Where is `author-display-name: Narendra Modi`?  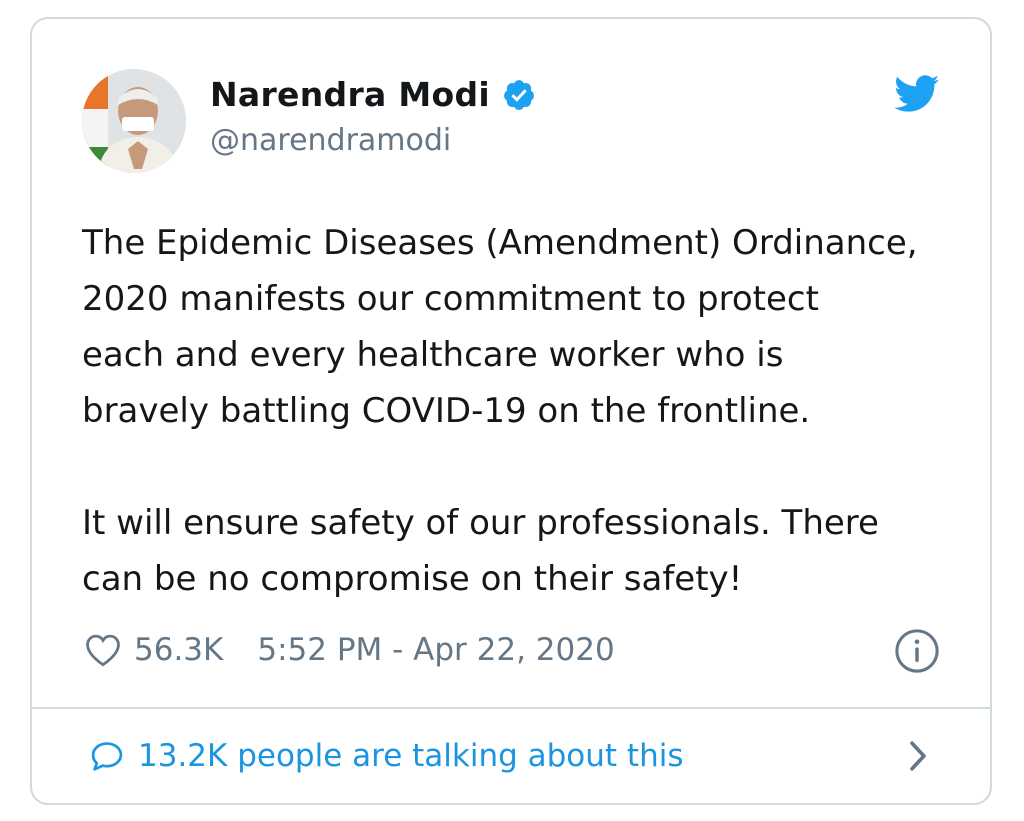 author-display-name: Narendra Modi is located at coordinates (350, 94).